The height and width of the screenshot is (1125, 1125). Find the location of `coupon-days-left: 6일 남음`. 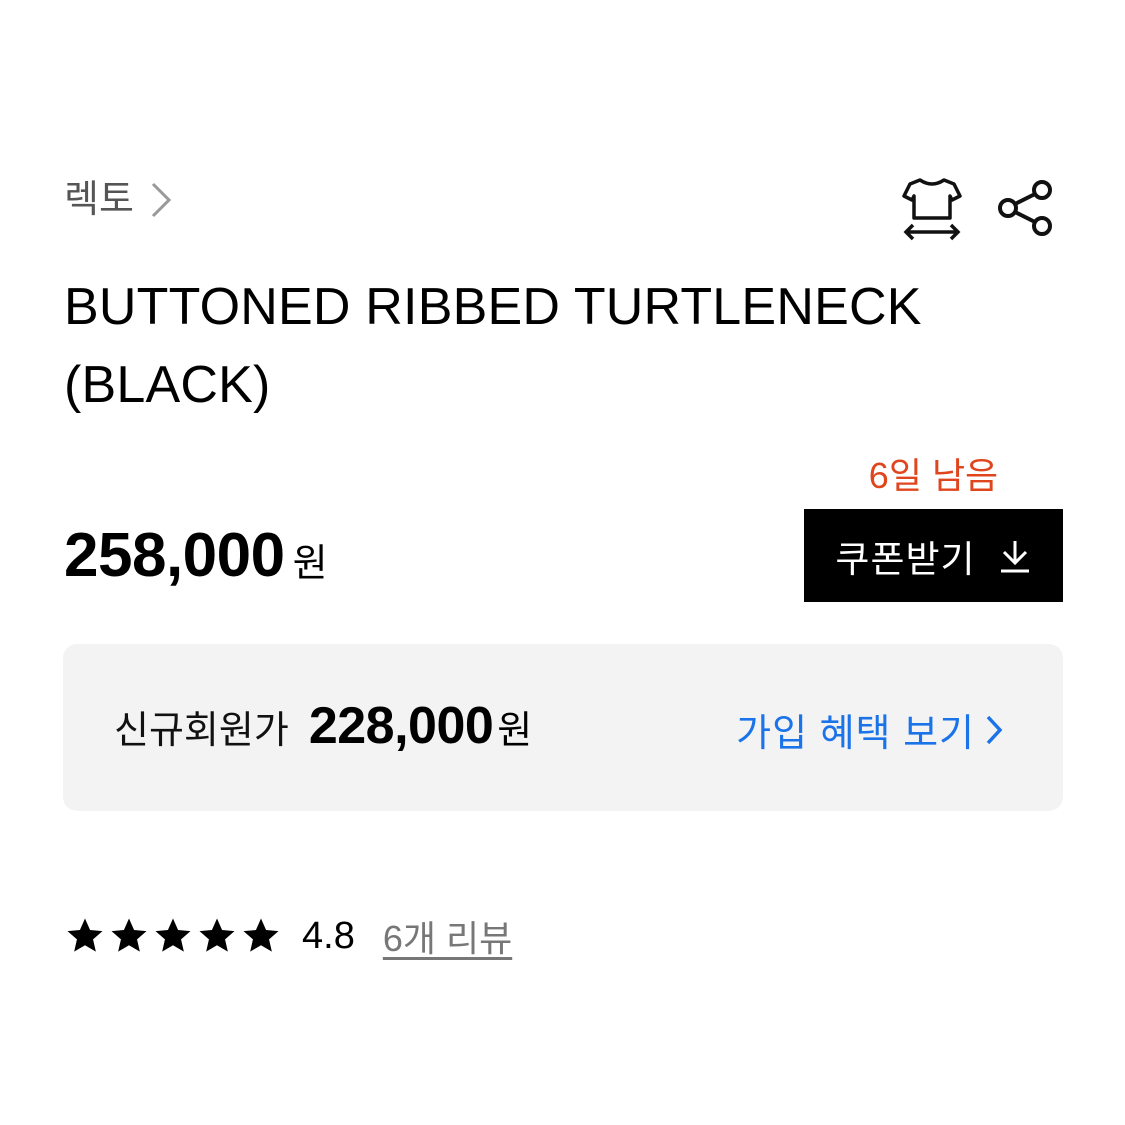

coupon-days-left: 6일 남음 is located at coordinates (933, 475).